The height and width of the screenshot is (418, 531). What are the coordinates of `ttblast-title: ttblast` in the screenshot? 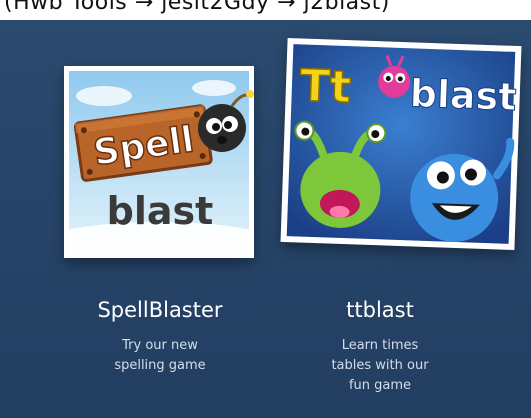 It's located at (380, 310).